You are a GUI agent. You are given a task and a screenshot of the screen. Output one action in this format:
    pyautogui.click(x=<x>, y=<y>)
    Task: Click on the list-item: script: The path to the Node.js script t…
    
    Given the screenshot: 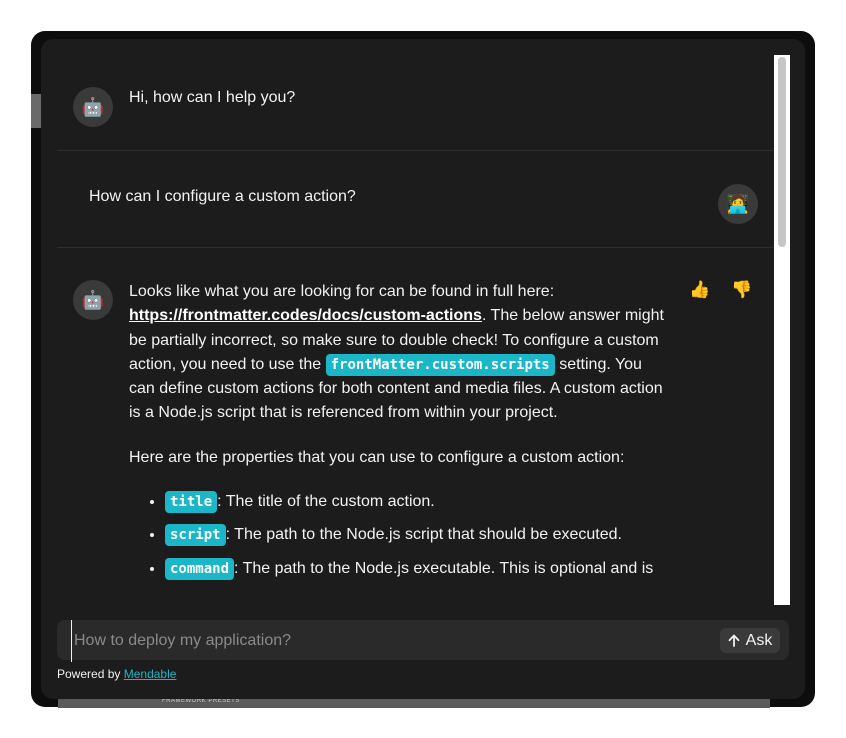 What is the action you would take?
    pyautogui.click(x=417, y=535)
    